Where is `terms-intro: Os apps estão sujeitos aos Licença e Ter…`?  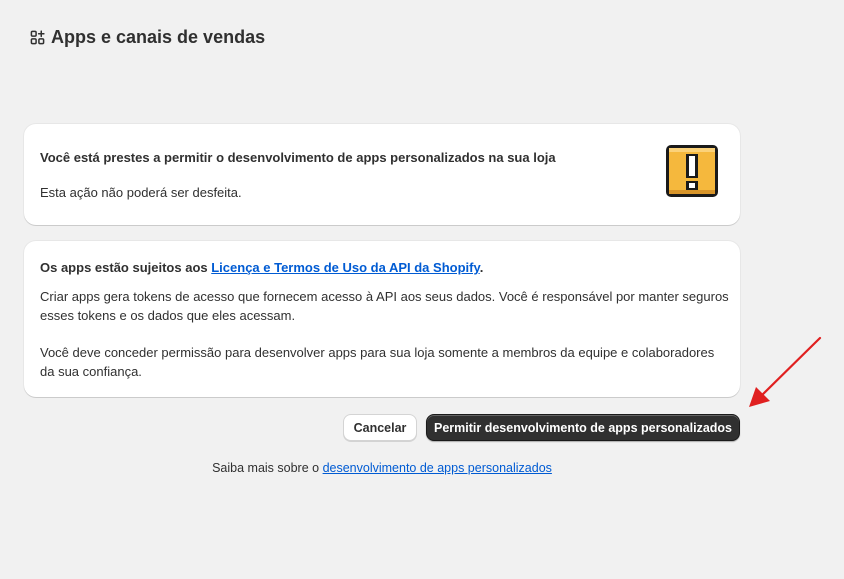
terms-intro: Os apps estão sujeitos aos Licença e Ter… is located at coordinates (385, 268).